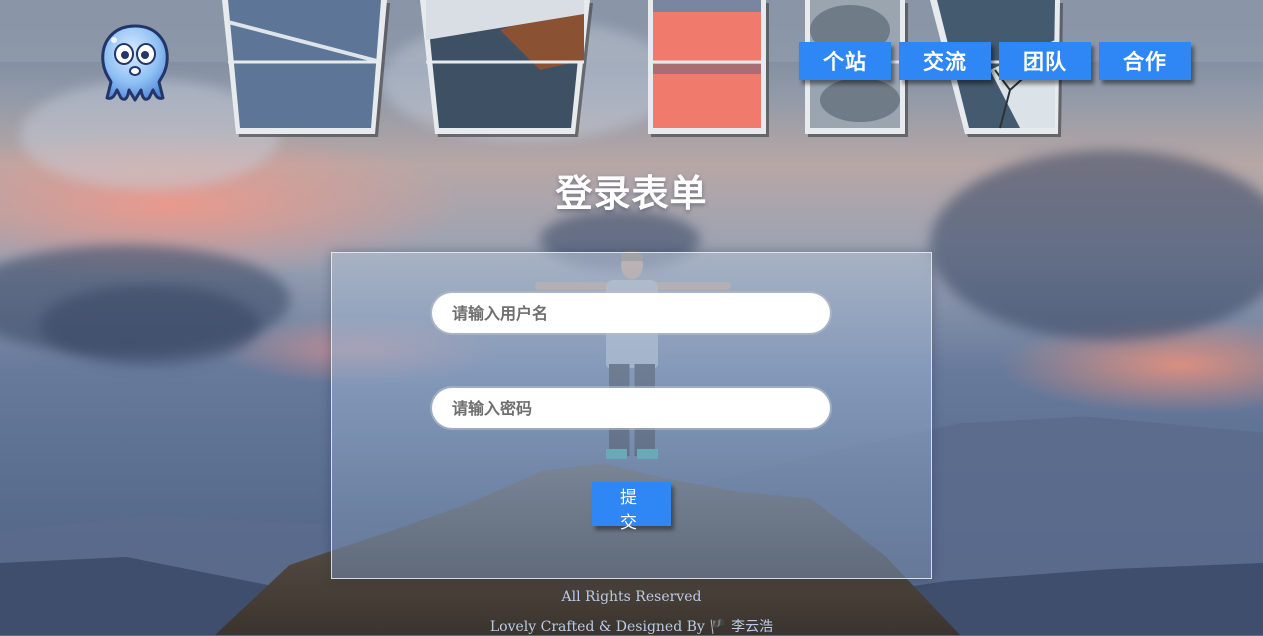 This screenshot has height=636, width=1263. Describe the element at coordinates (945, 61) in the screenshot. I see `nav-button-exchange: 交流` at that location.